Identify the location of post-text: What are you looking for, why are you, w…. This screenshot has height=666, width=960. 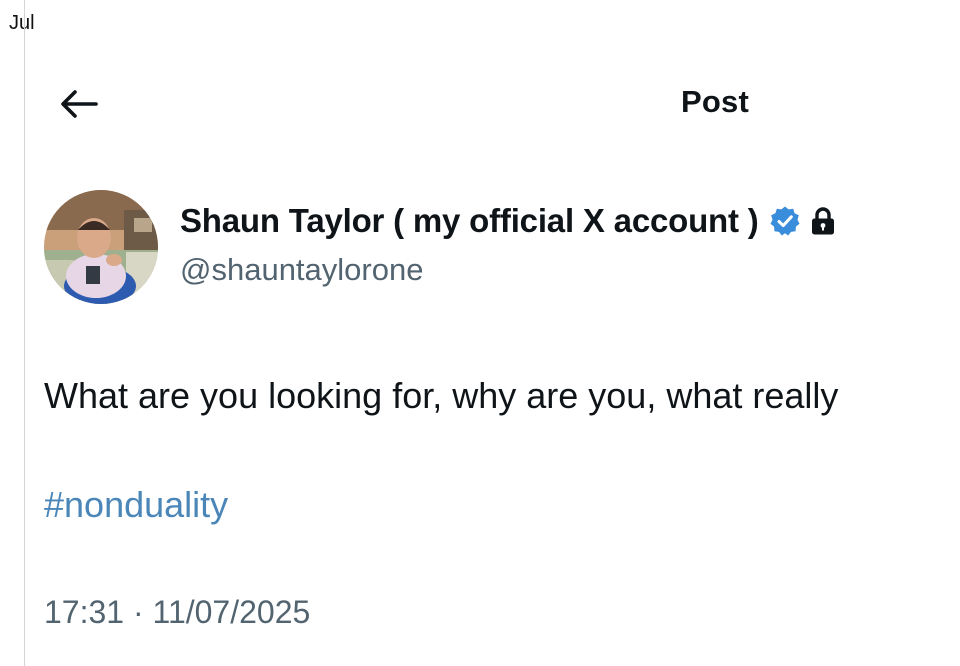
(441, 395).